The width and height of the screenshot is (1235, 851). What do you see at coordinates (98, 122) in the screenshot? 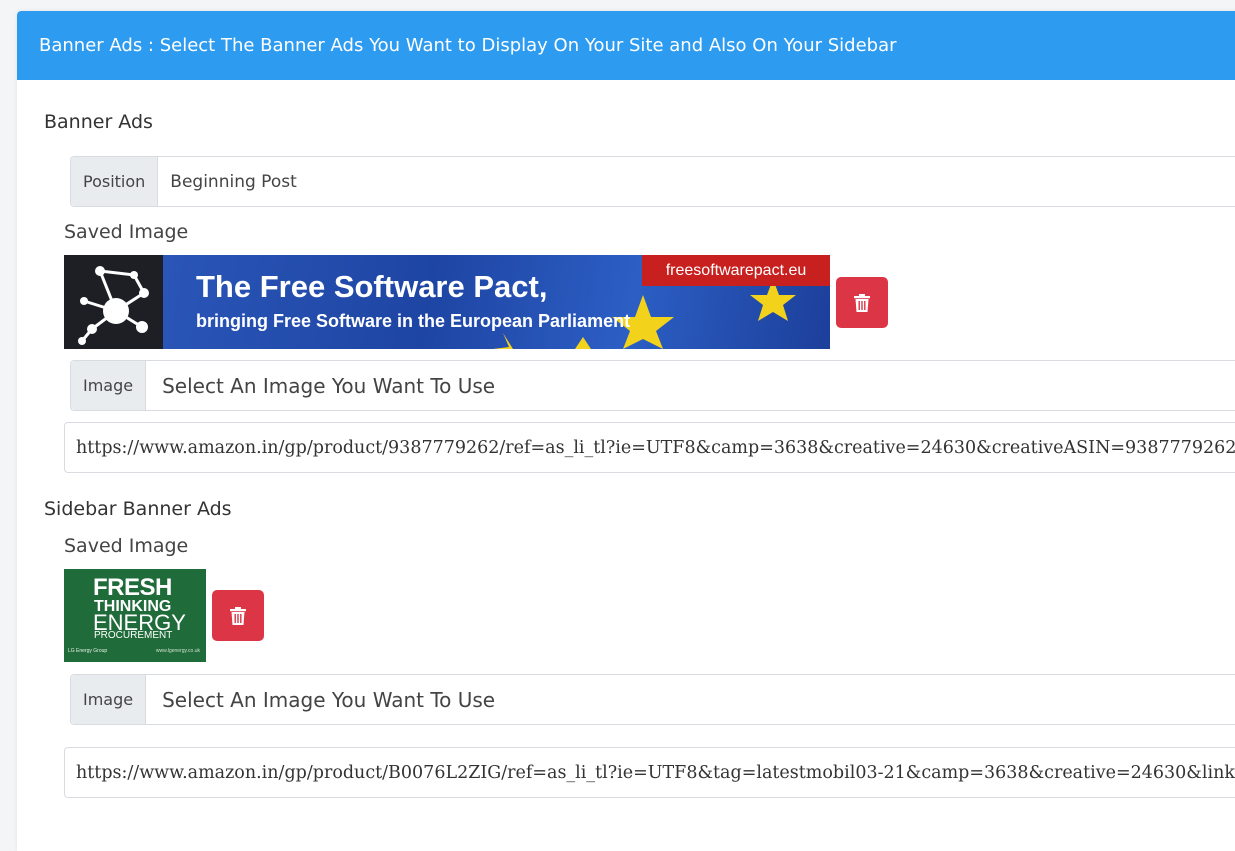
I see `banner-ads-title: Banner Ads` at bounding box center [98, 122].